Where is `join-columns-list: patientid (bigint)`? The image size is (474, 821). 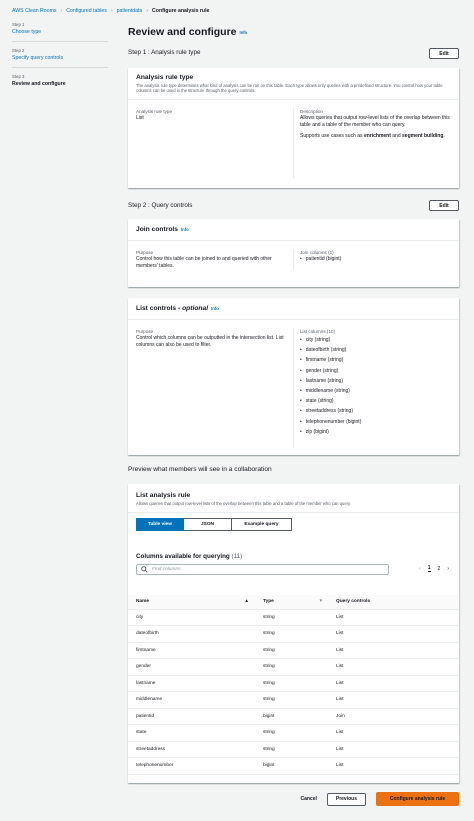 join-columns-list: patientid (bigint) is located at coordinates (375, 259).